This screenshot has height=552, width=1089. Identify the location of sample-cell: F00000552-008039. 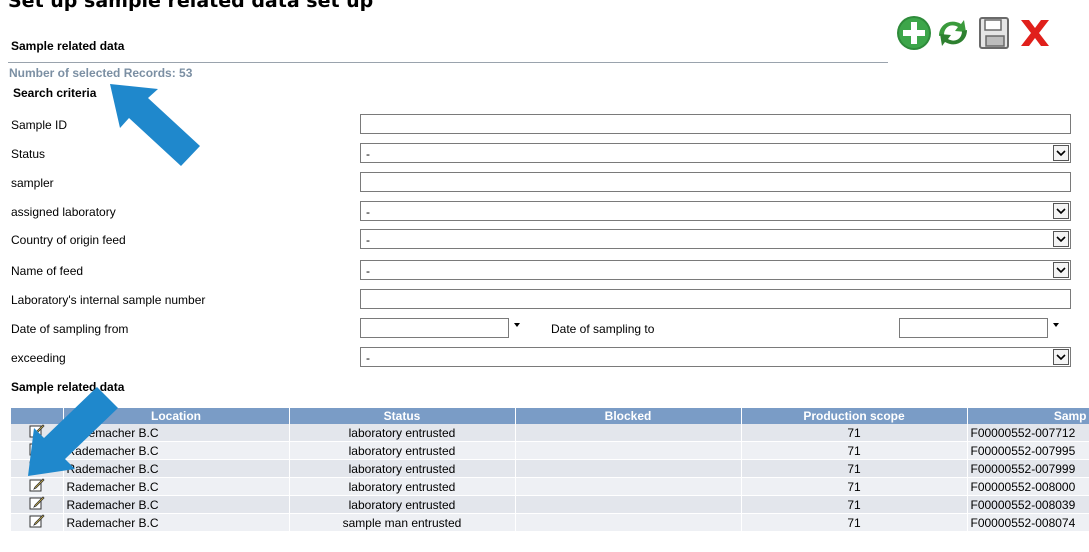
(1028, 504).